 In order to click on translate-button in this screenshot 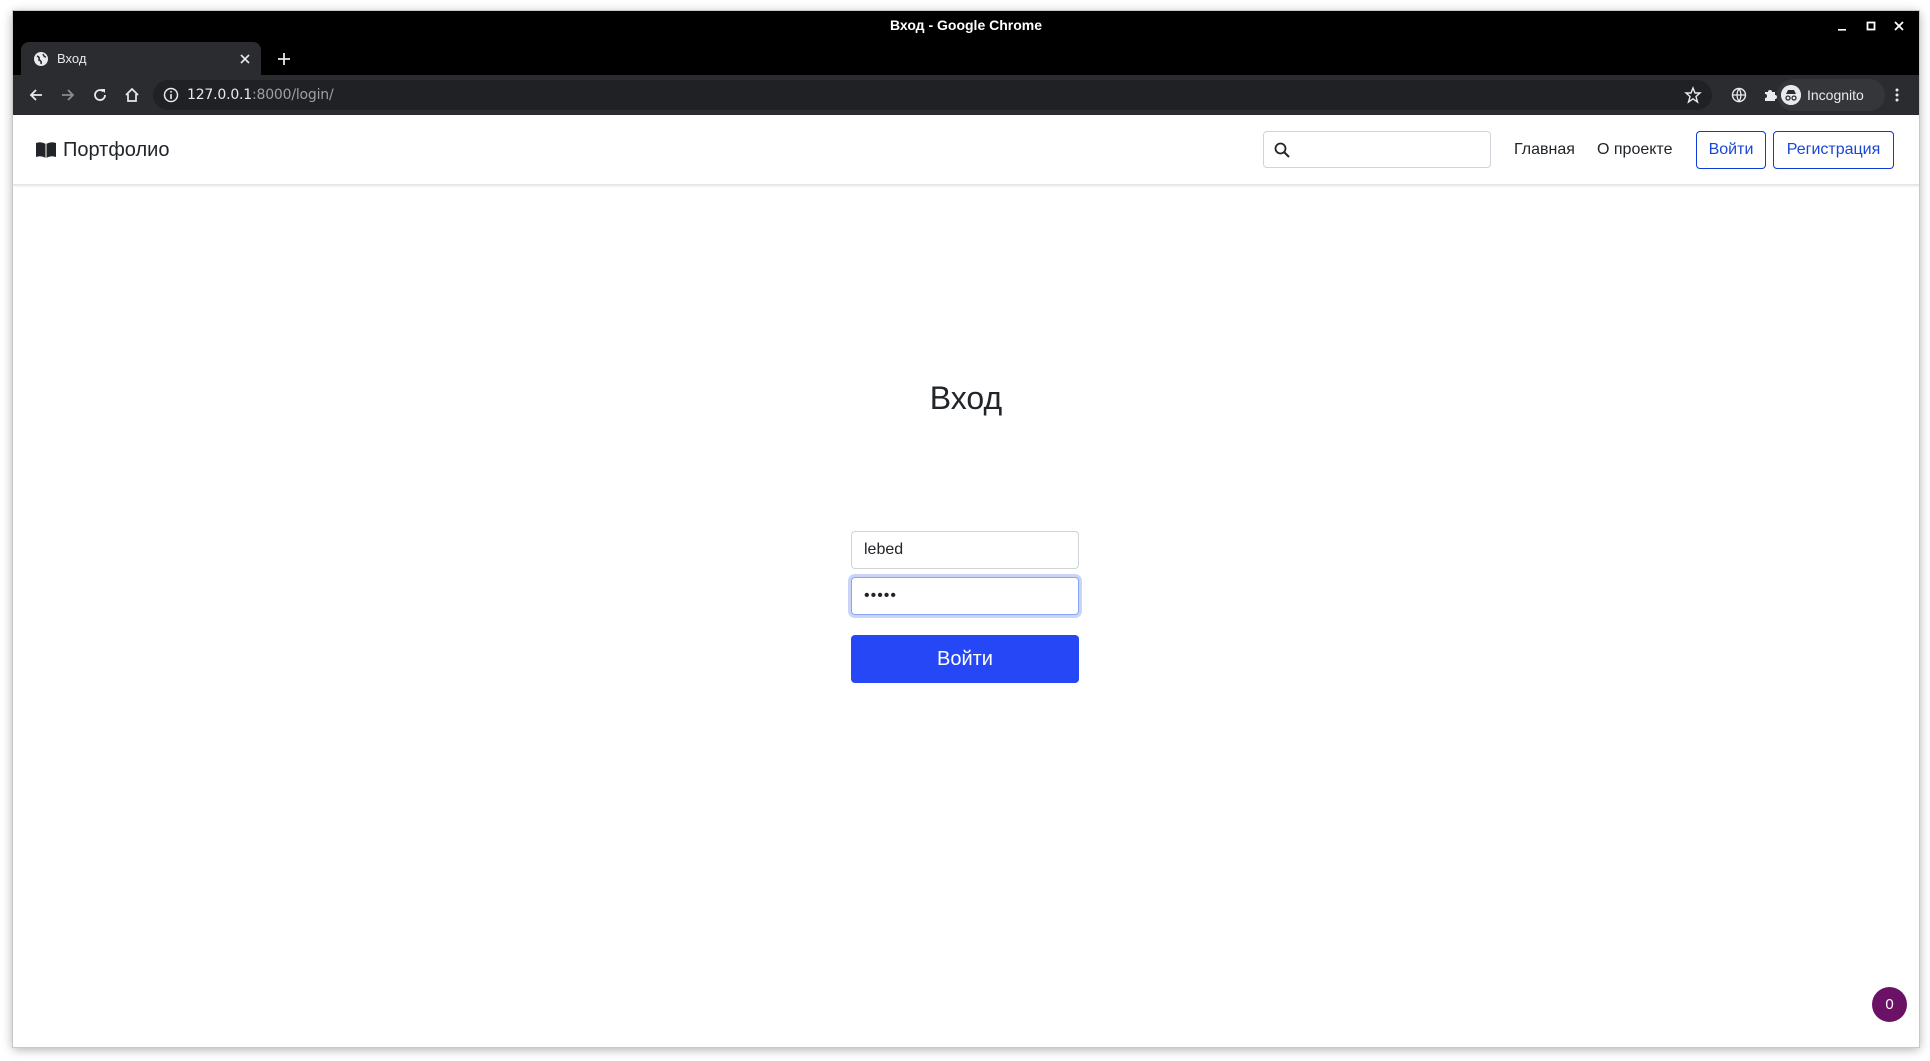, I will do `click(1739, 95)`.